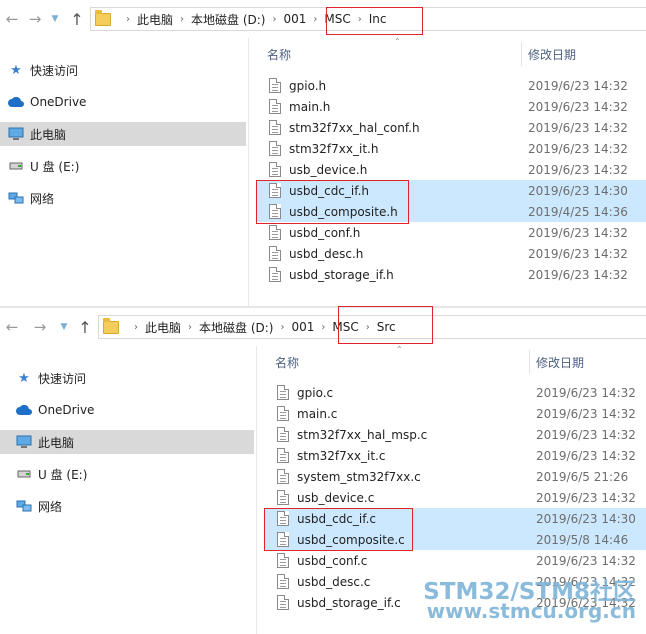 Image resolution: width=646 pixels, height=634 pixels. Describe the element at coordinates (455, 560) in the screenshot. I see `file-row: usbd_conf.c 2019/6/23 14:32` at that location.